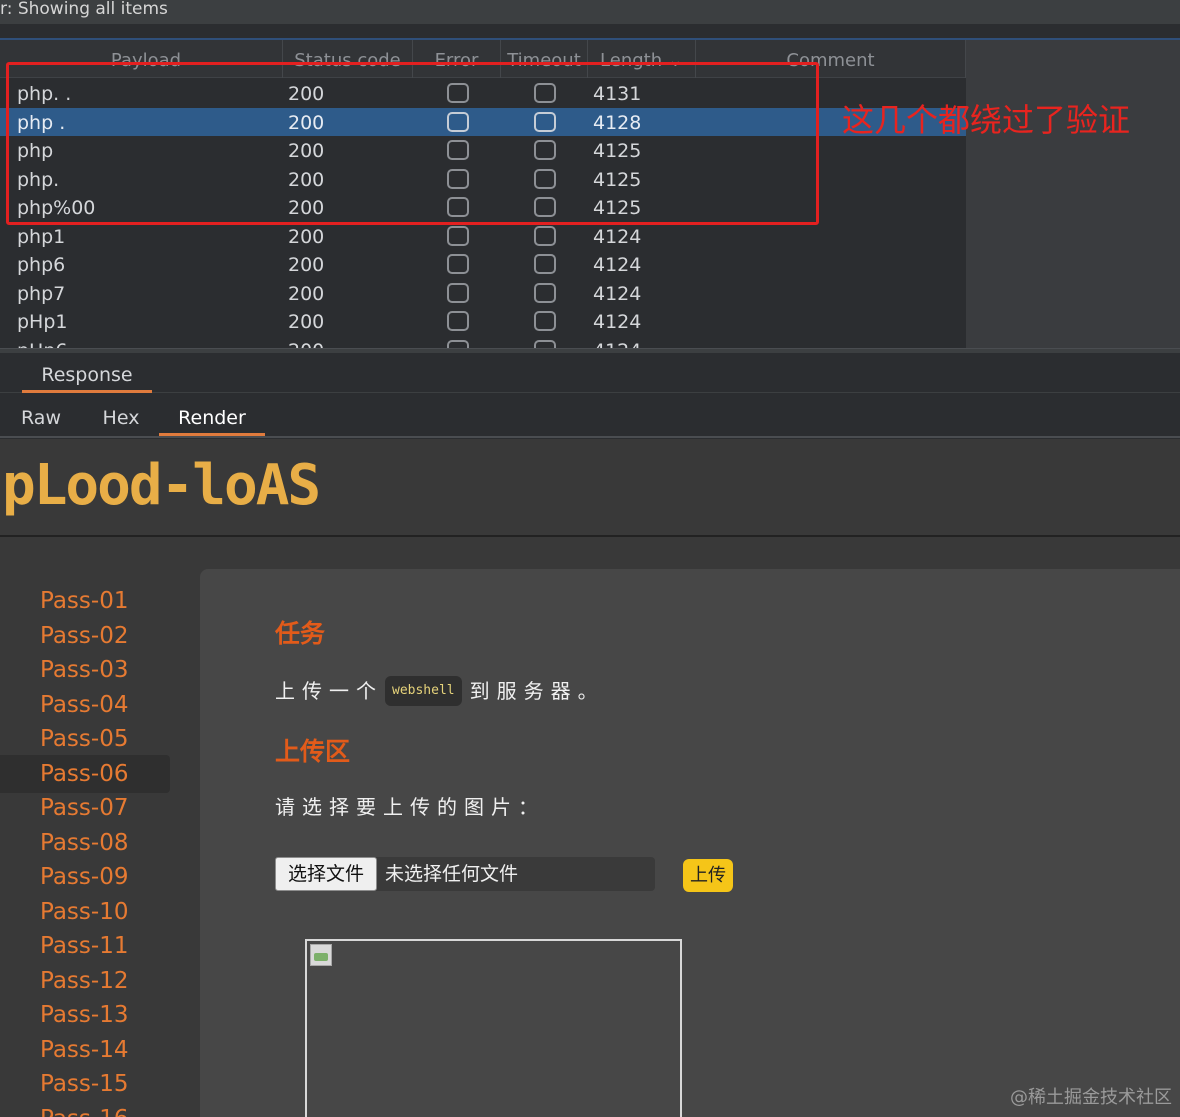 The image size is (1180, 1117). Describe the element at coordinates (300, 633) in the screenshot. I see `task-heading: 任务` at that location.